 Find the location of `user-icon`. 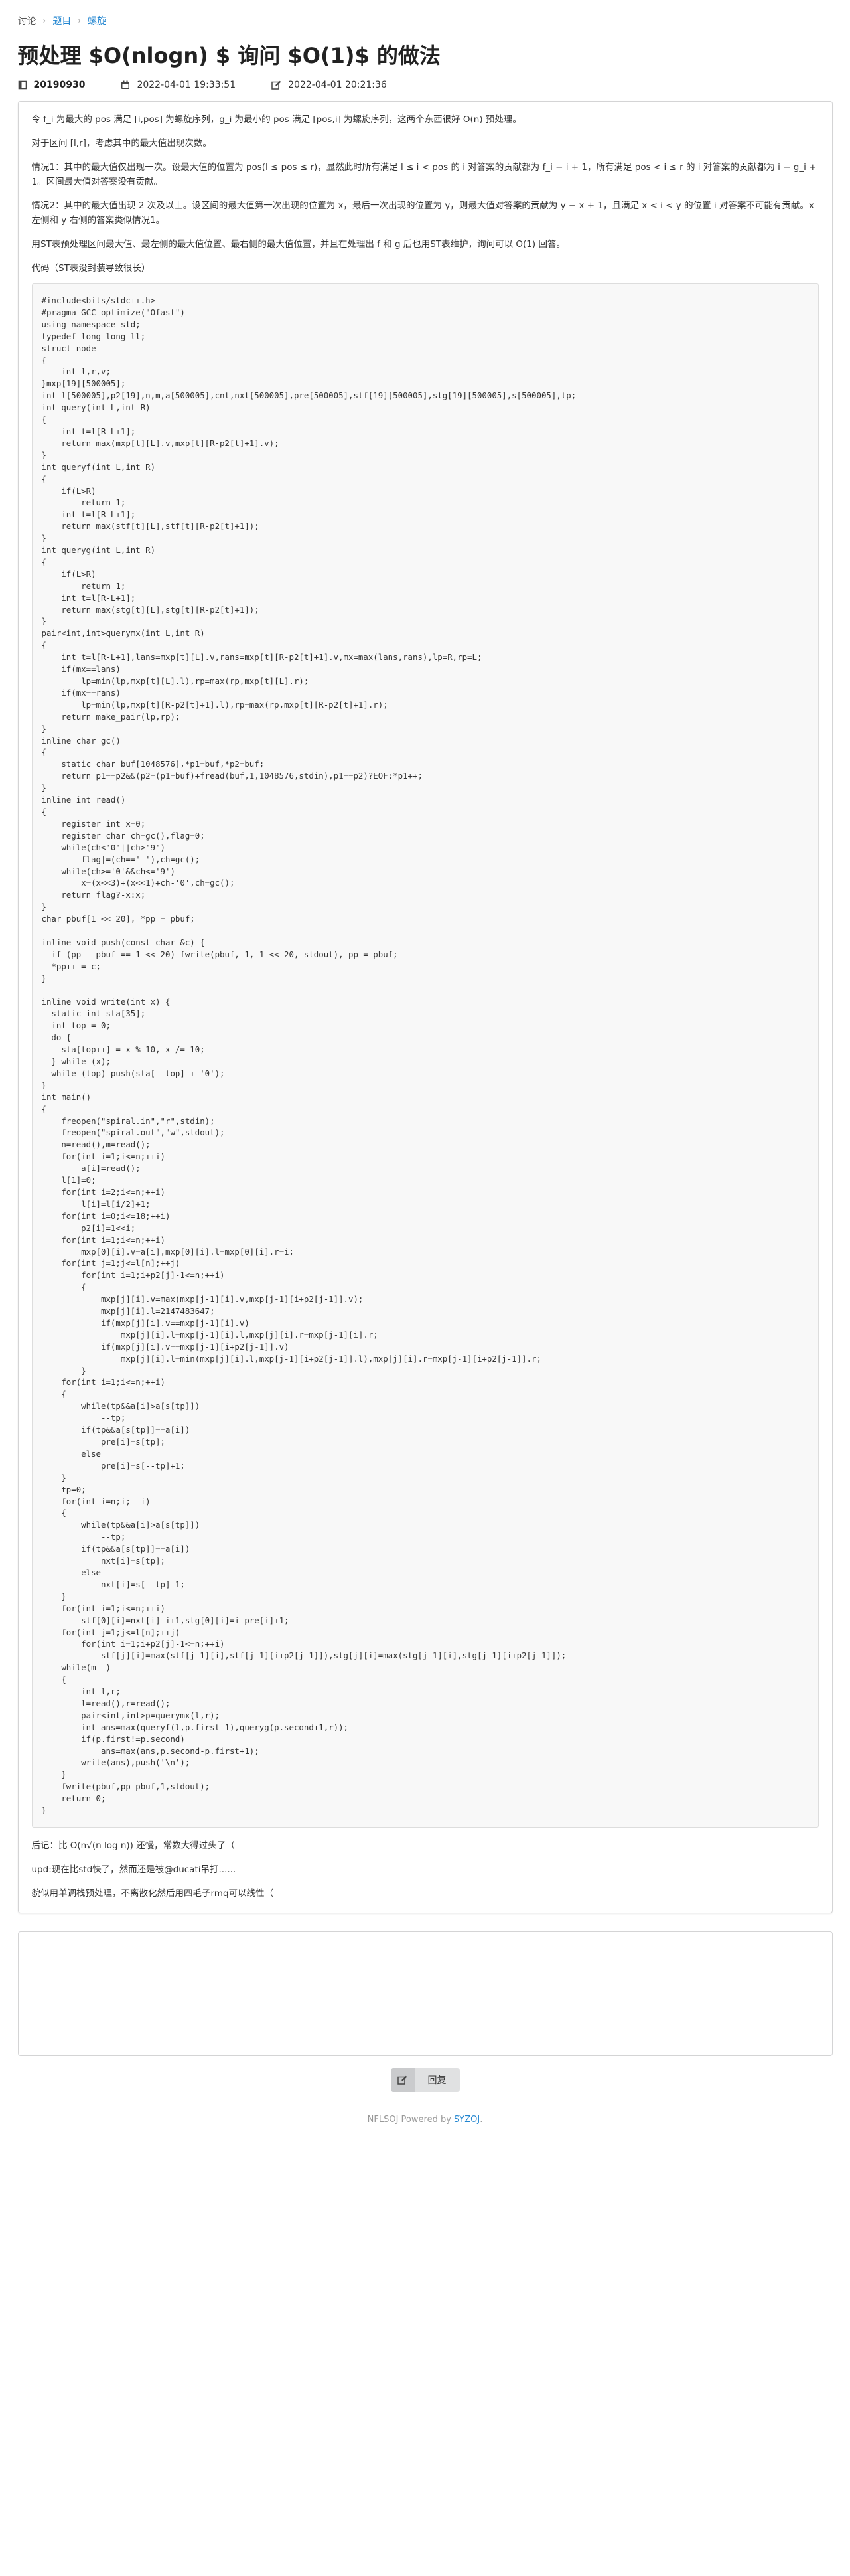

user-icon is located at coordinates (22, 85).